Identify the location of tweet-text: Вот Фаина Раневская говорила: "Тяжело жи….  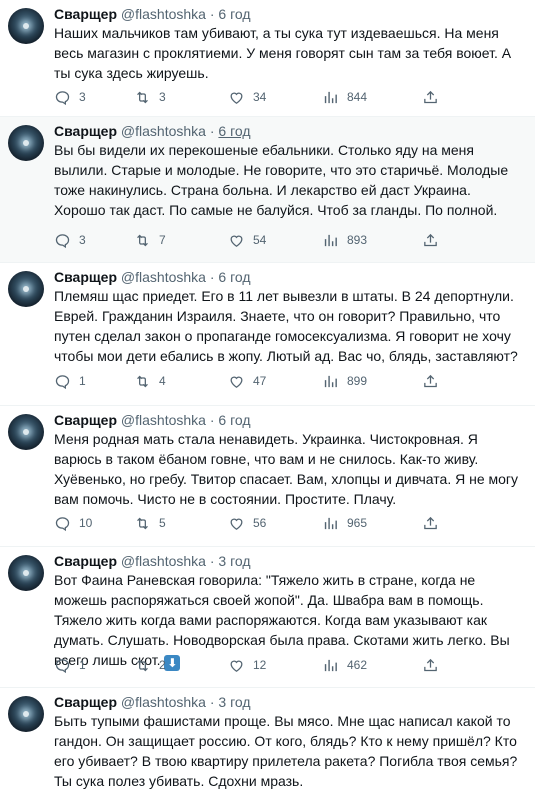
(282, 620).